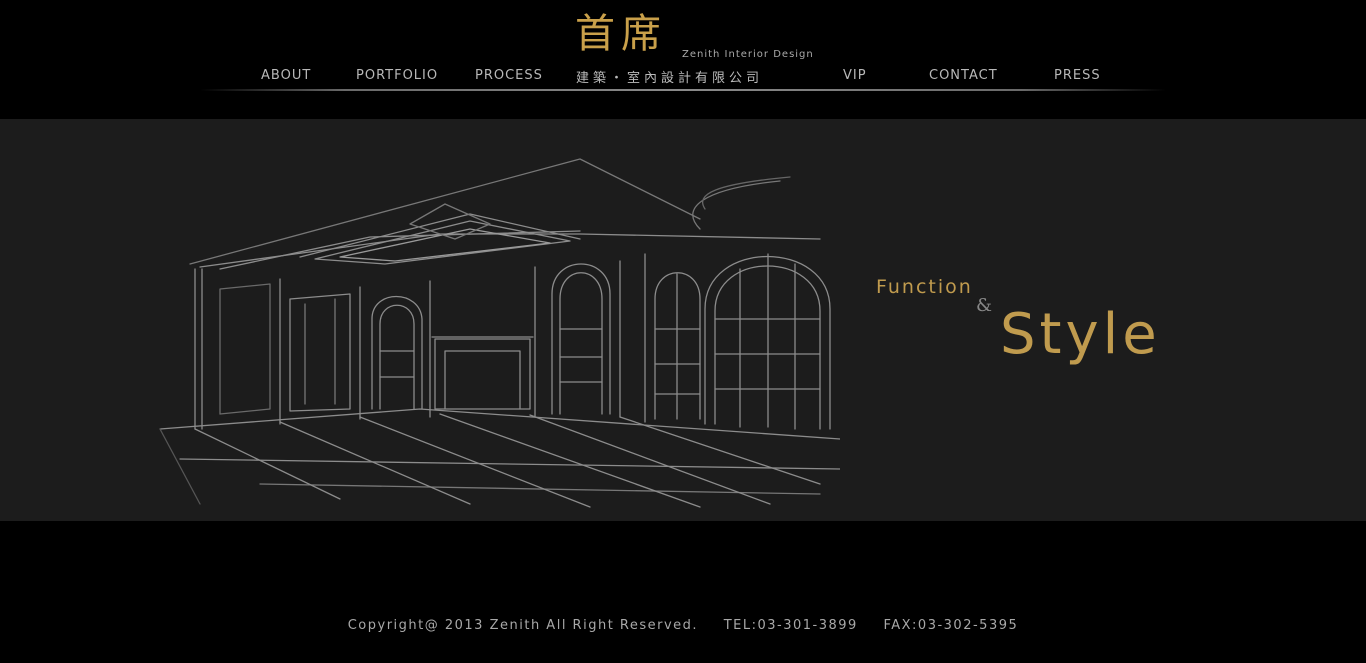 The width and height of the screenshot is (1366, 663). Describe the element at coordinates (694, 48) in the screenshot. I see `site-logo: 首席 Zenith Interior Design 建築・室內設計有限公司` at that location.